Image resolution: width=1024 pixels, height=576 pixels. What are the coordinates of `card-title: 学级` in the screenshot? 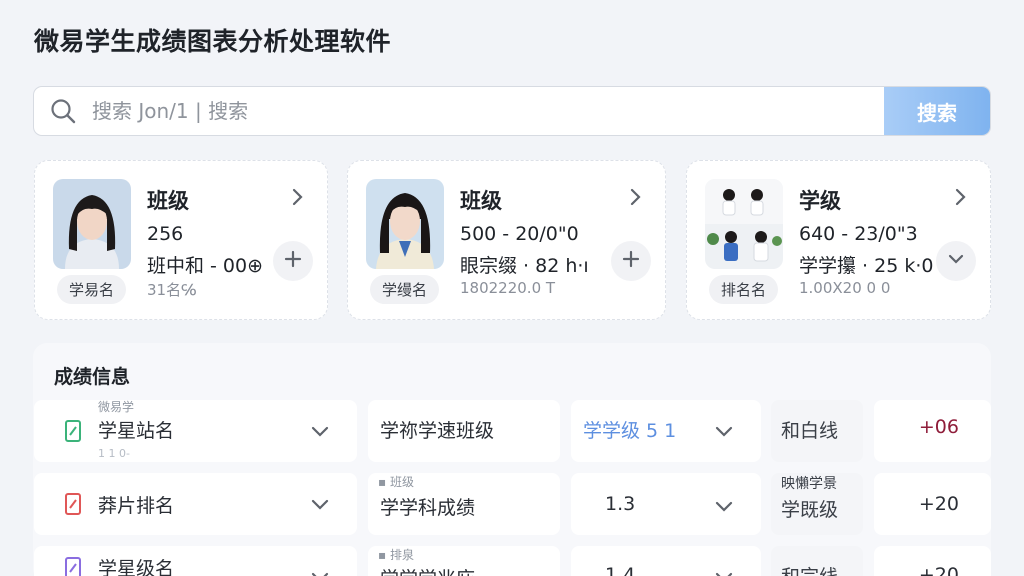 It's located at (820, 201).